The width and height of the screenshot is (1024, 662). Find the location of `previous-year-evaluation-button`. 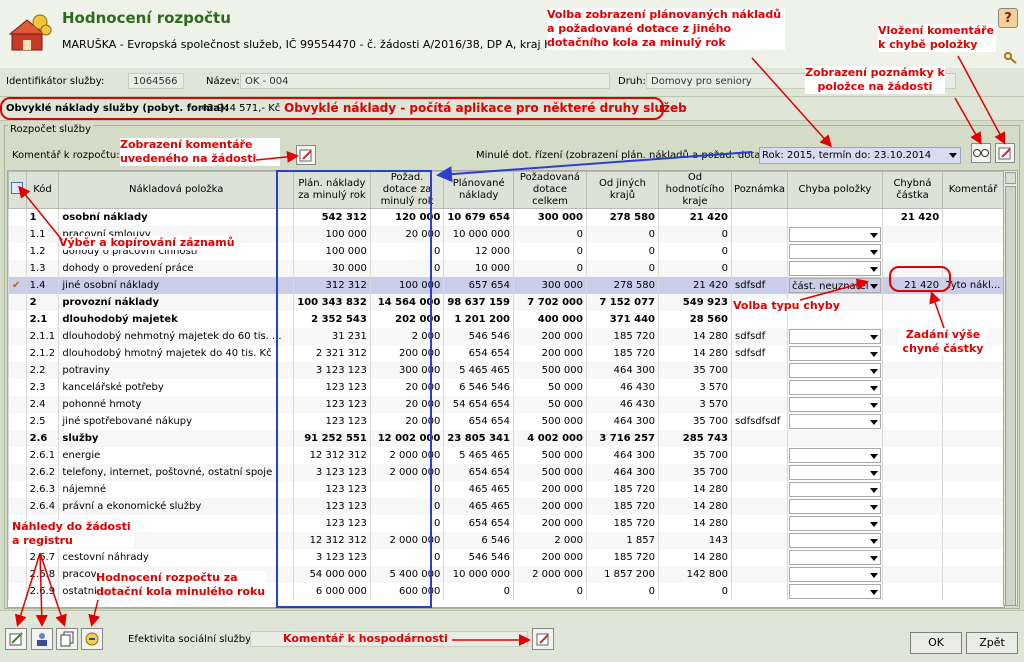

previous-year-evaluation-button is located at coordinates (92, 639).